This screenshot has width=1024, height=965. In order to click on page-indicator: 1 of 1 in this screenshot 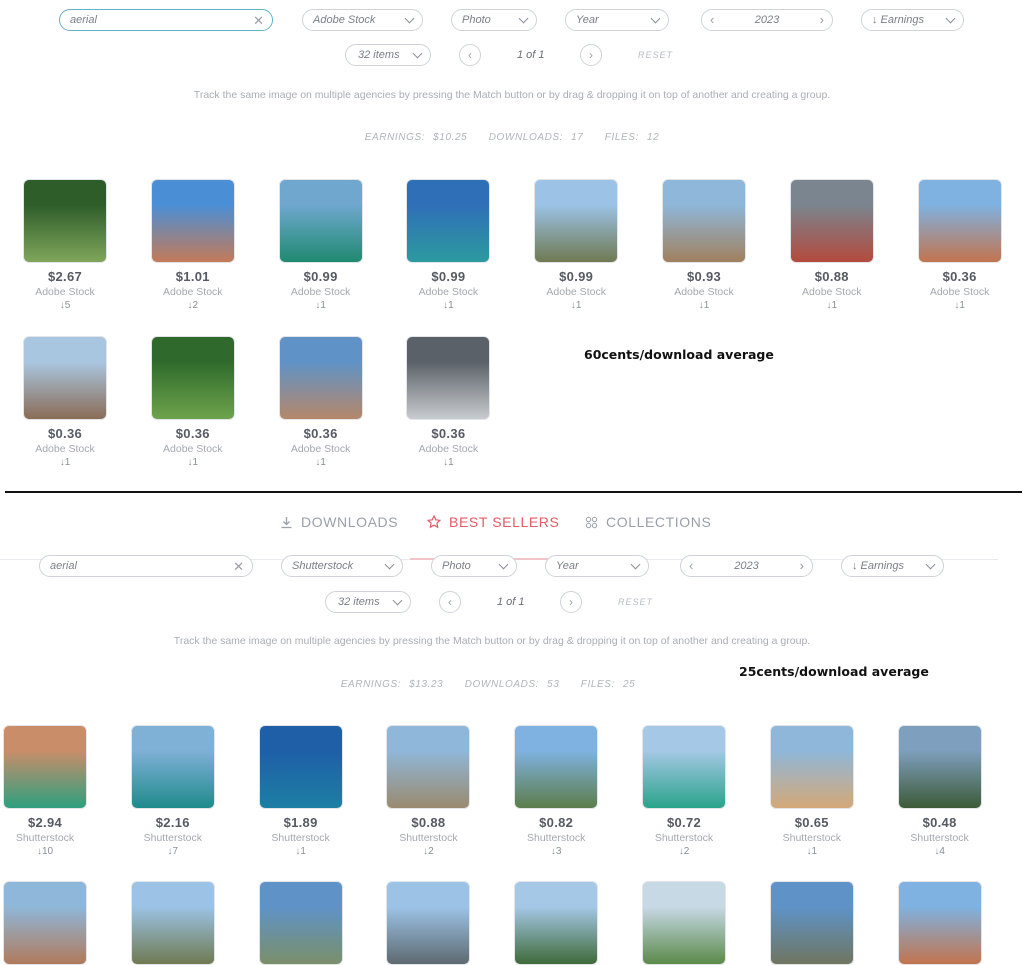, I will do `click(531, 55)`.